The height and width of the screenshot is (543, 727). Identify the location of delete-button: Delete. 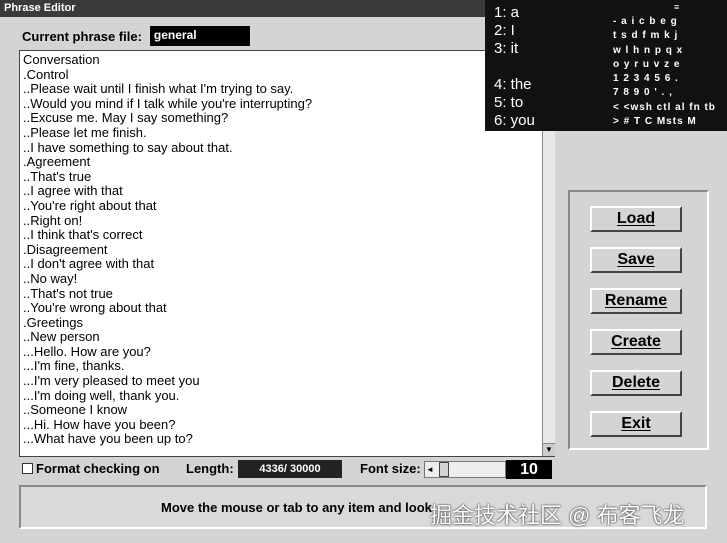
(636, 383).